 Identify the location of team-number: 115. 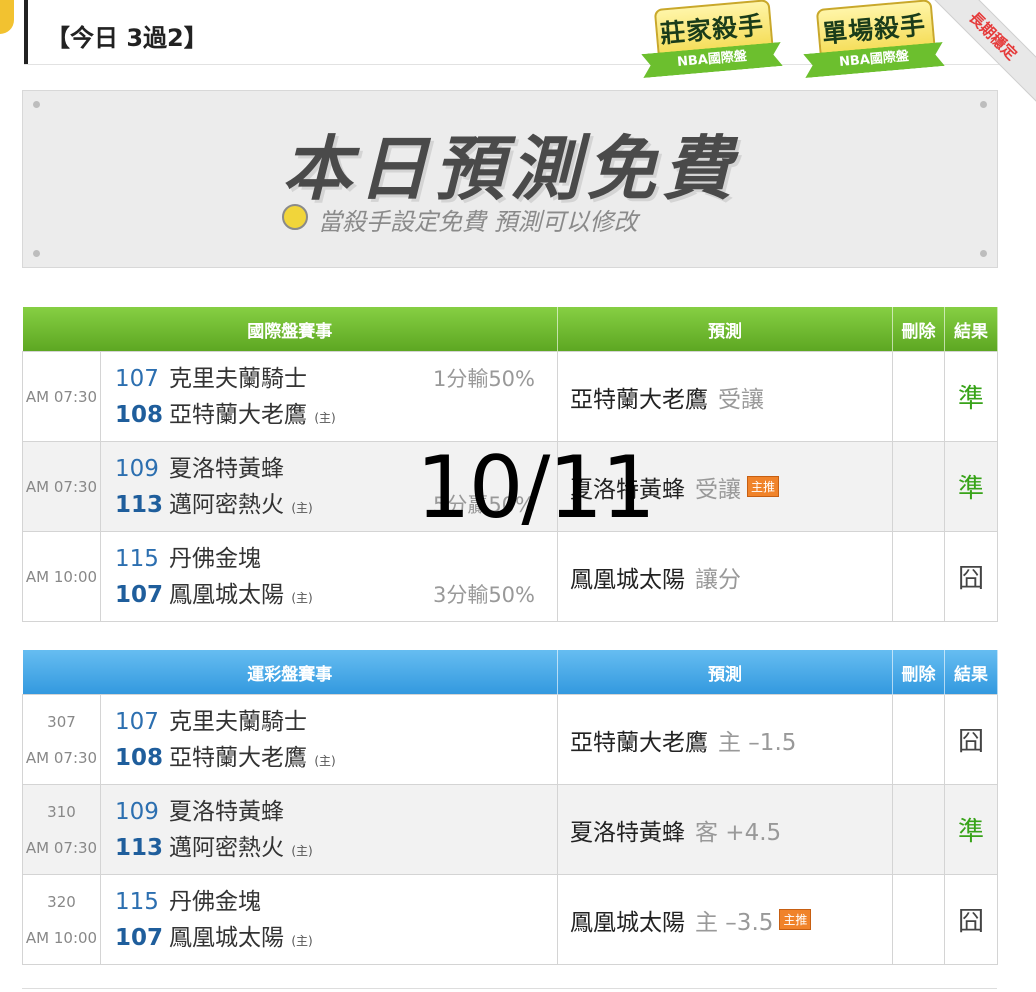
(137, 901).